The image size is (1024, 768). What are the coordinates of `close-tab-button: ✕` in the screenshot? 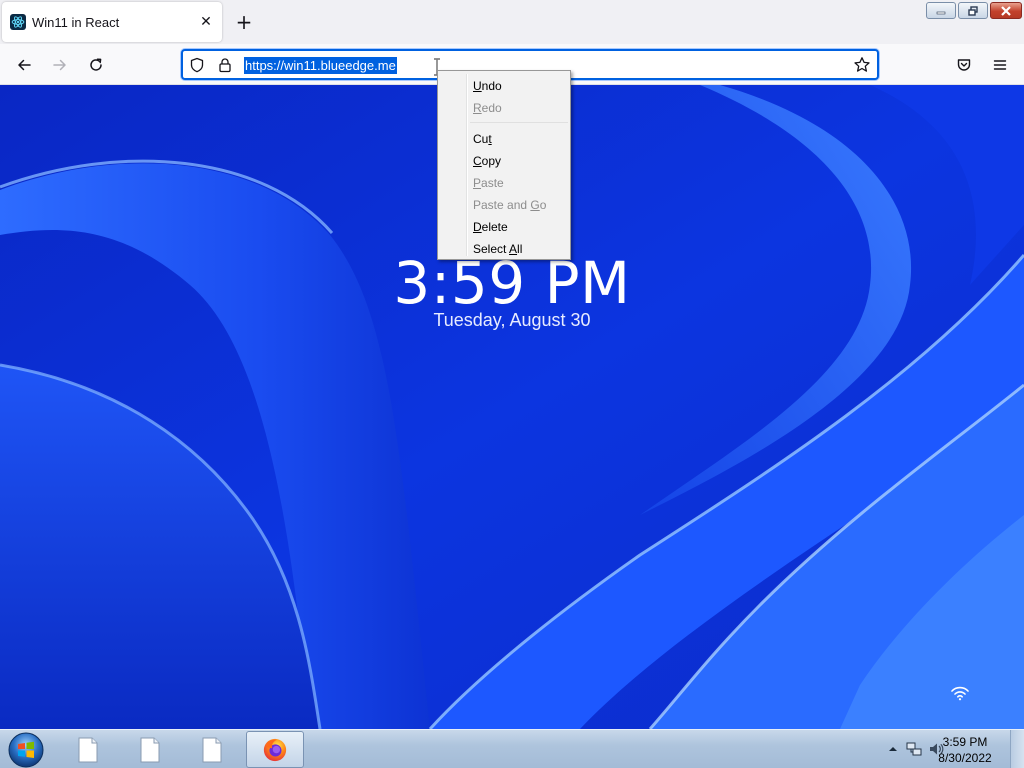 It's located at (206, 22).